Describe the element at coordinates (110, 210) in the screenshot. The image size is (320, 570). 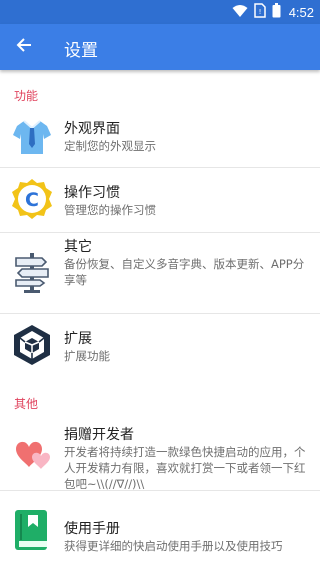
I see `item-description: 管理您的操作习惯` at that location.